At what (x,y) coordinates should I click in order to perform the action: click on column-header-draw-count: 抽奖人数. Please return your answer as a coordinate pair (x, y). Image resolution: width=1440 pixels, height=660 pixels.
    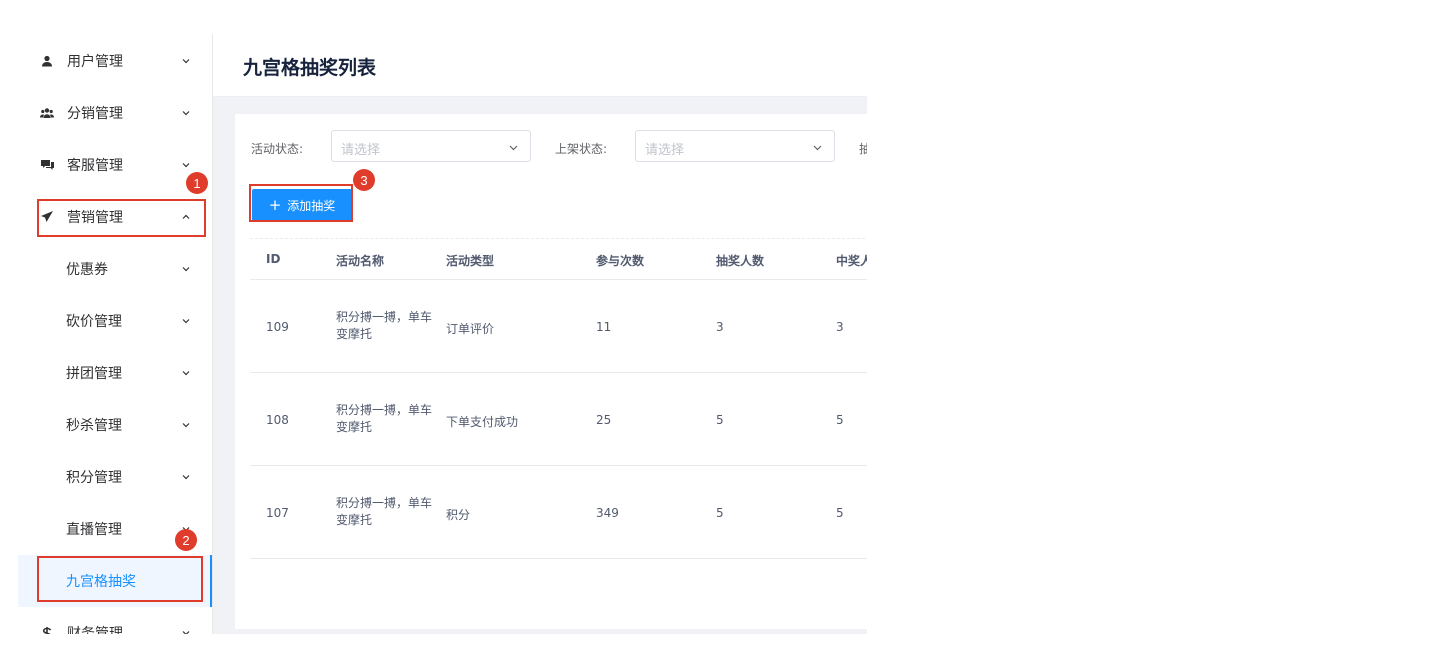
    Looking at the image, I should click on (740, 261).